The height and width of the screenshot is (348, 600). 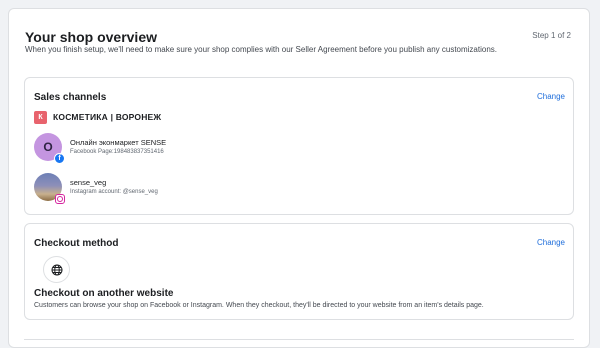 I want to click on sales-channels-change-link: Change, so click(x=551, y=96).